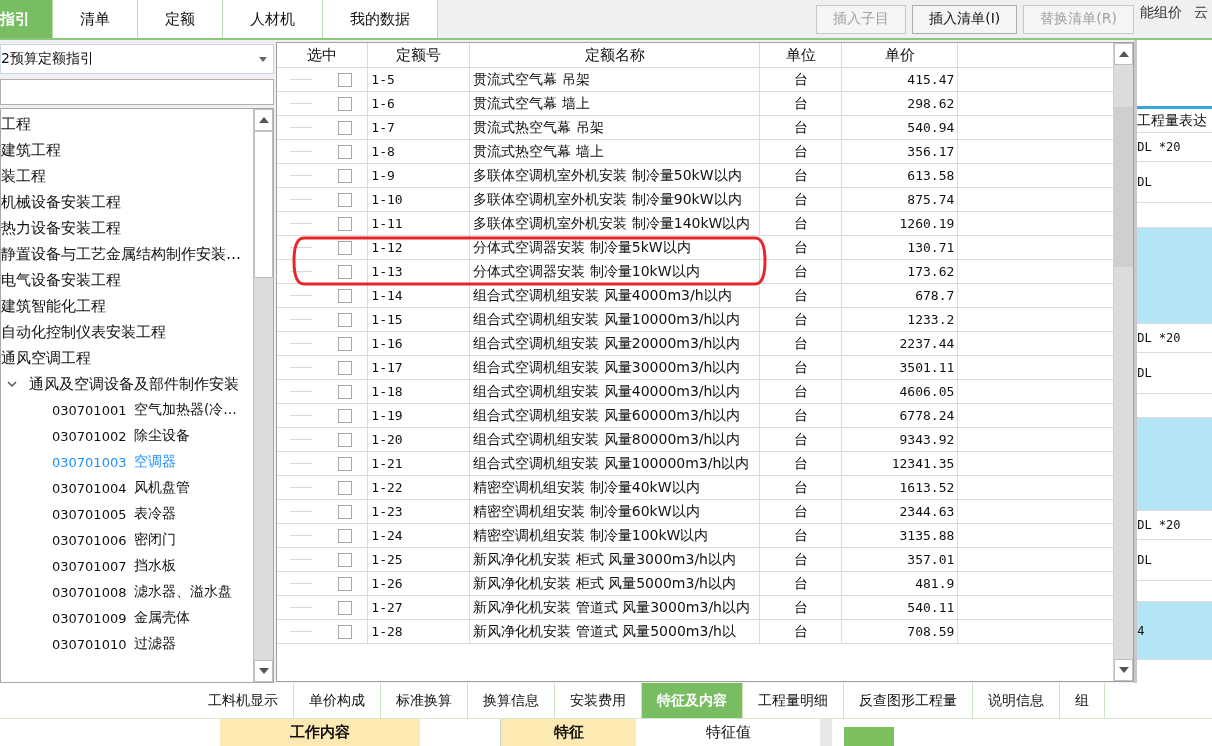  What do you see at coordinates (180, 19) in the screenshot?
I see `tab: 定额` at bounding box center [180, 19].